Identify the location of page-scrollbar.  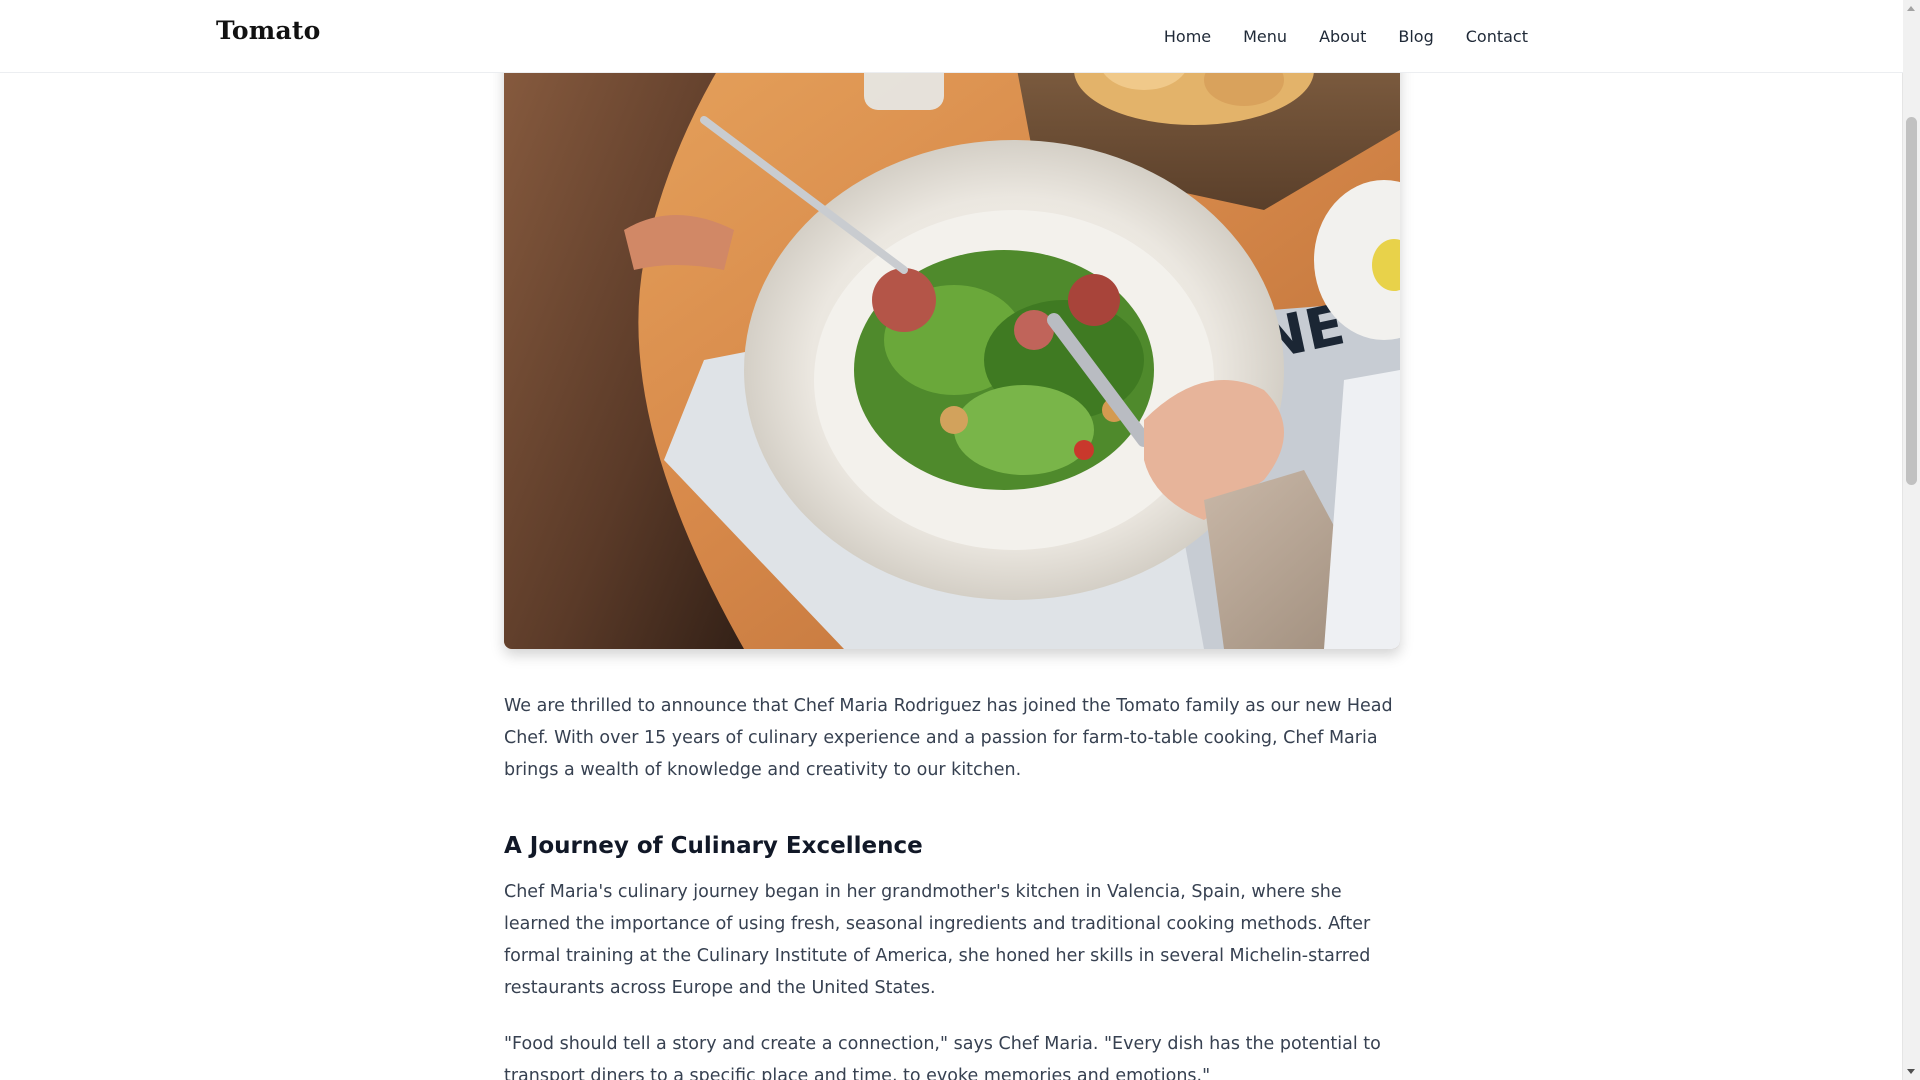
(1911, 540).